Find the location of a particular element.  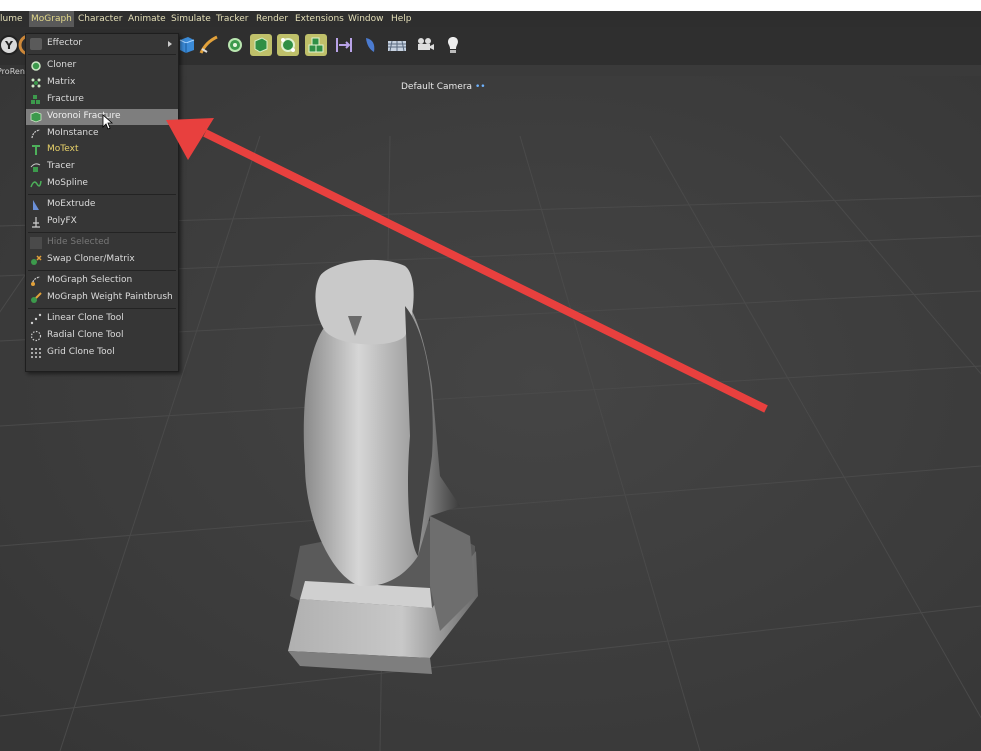

viewport-camera-label: Default Camera •• is located at coordinates (443, 87).